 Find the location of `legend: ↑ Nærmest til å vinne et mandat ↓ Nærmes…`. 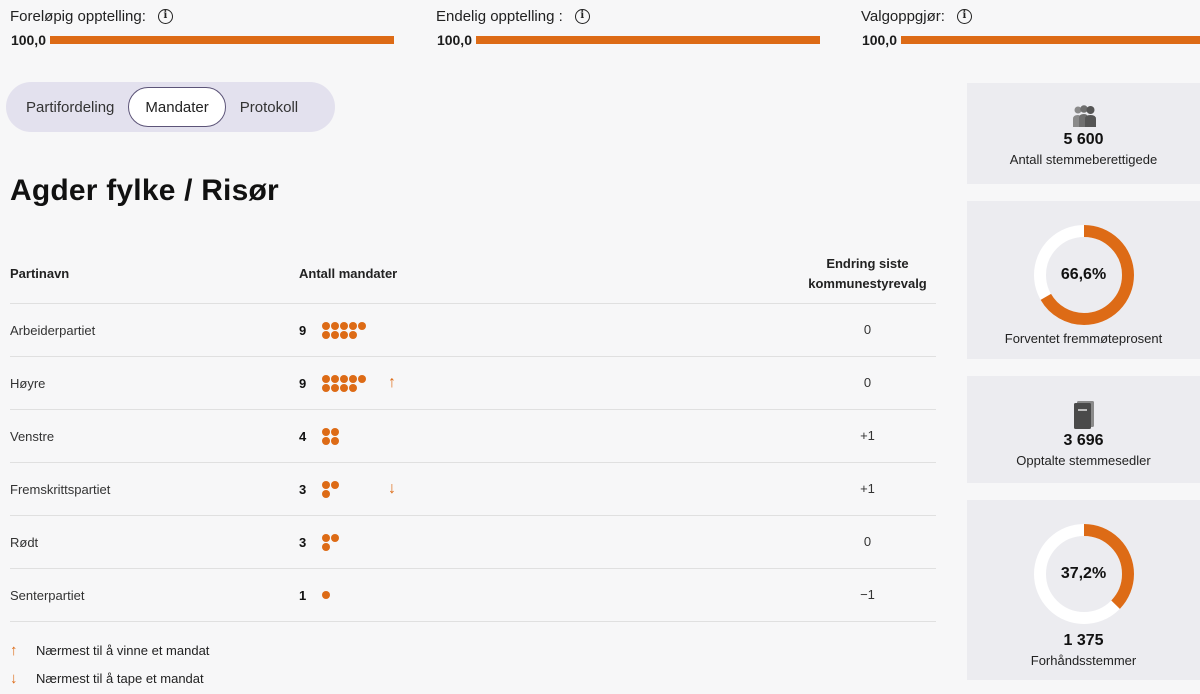

legend: ↑ Nærmest til å vinne et mandat ↓ Nærmes… is located at coordinates (109, 664).